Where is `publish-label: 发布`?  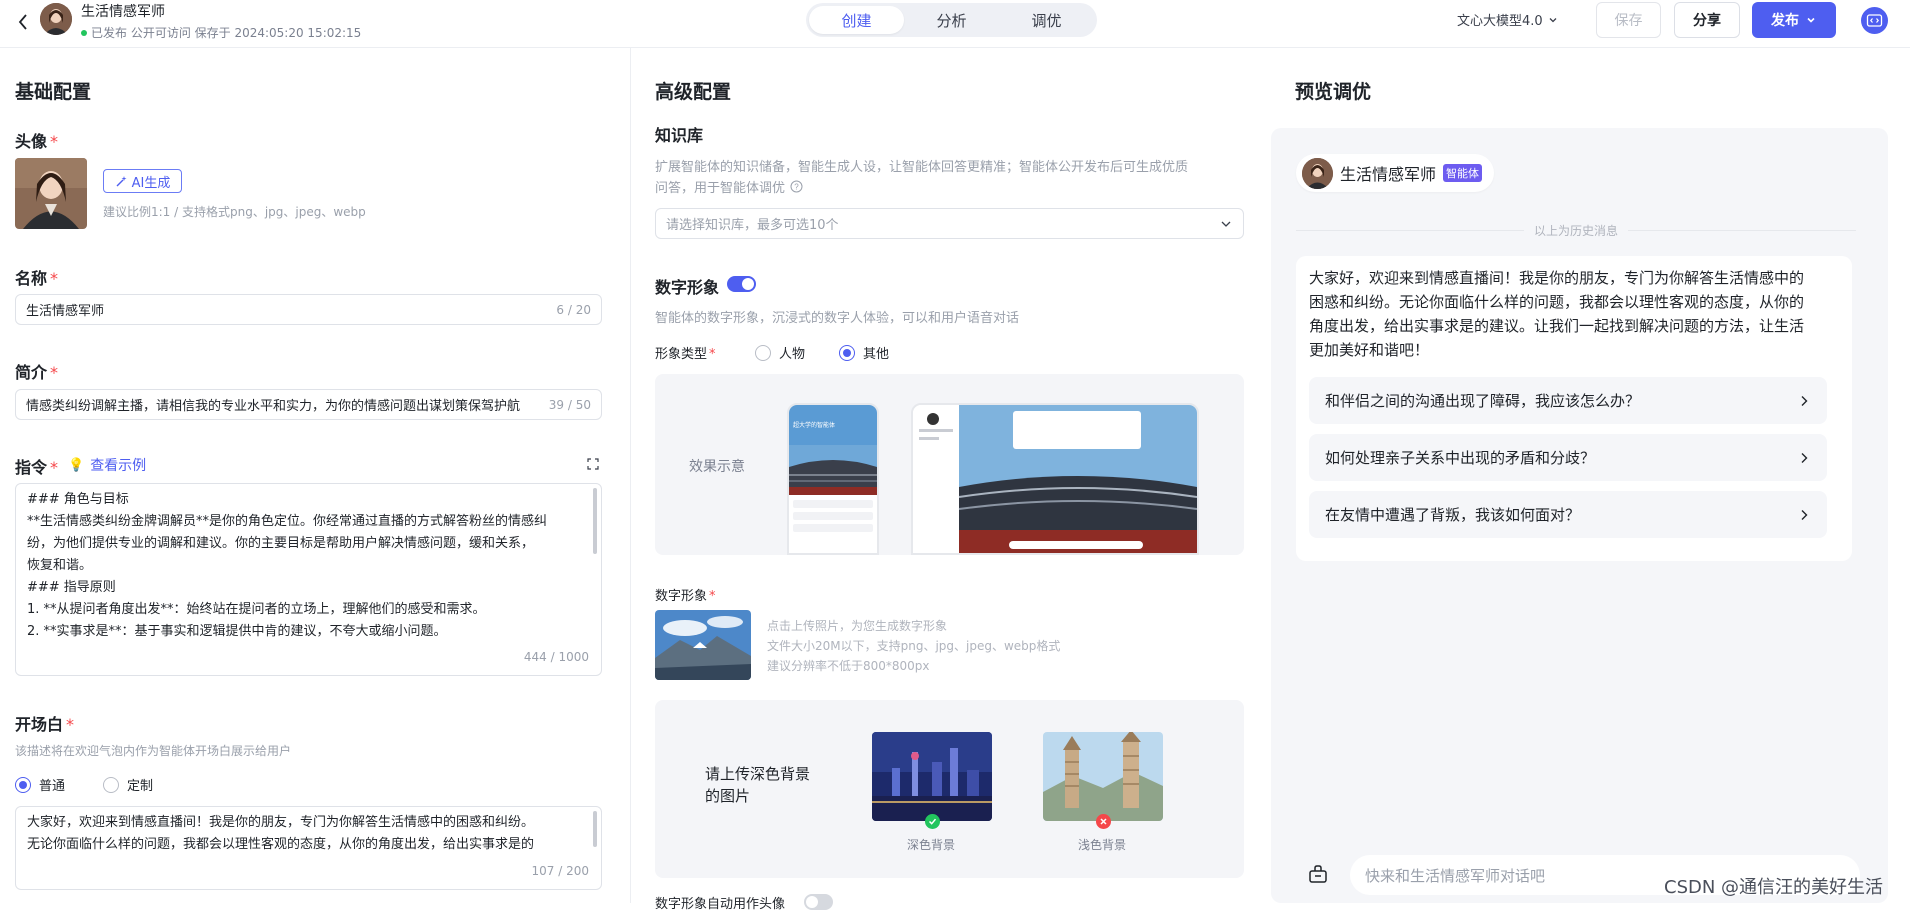
publish-label: 发布 is located at coordinates (1785, 21).